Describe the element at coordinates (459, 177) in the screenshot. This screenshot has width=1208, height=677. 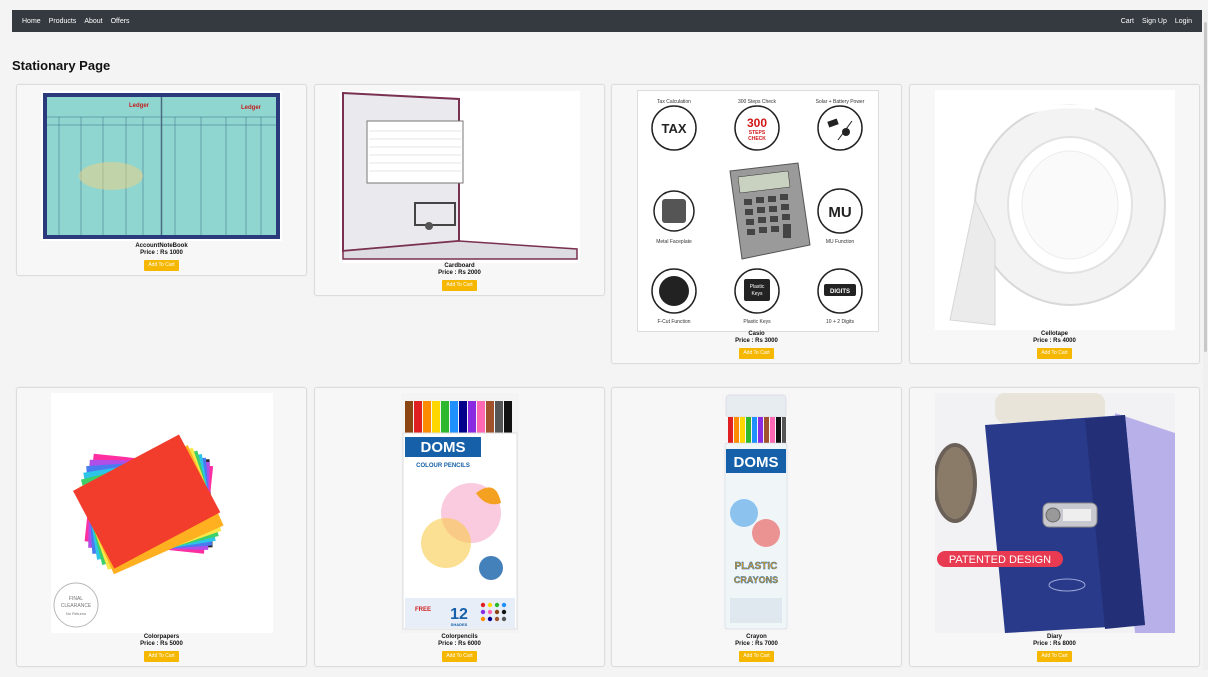
I see `product-image-cardboard` at that location.